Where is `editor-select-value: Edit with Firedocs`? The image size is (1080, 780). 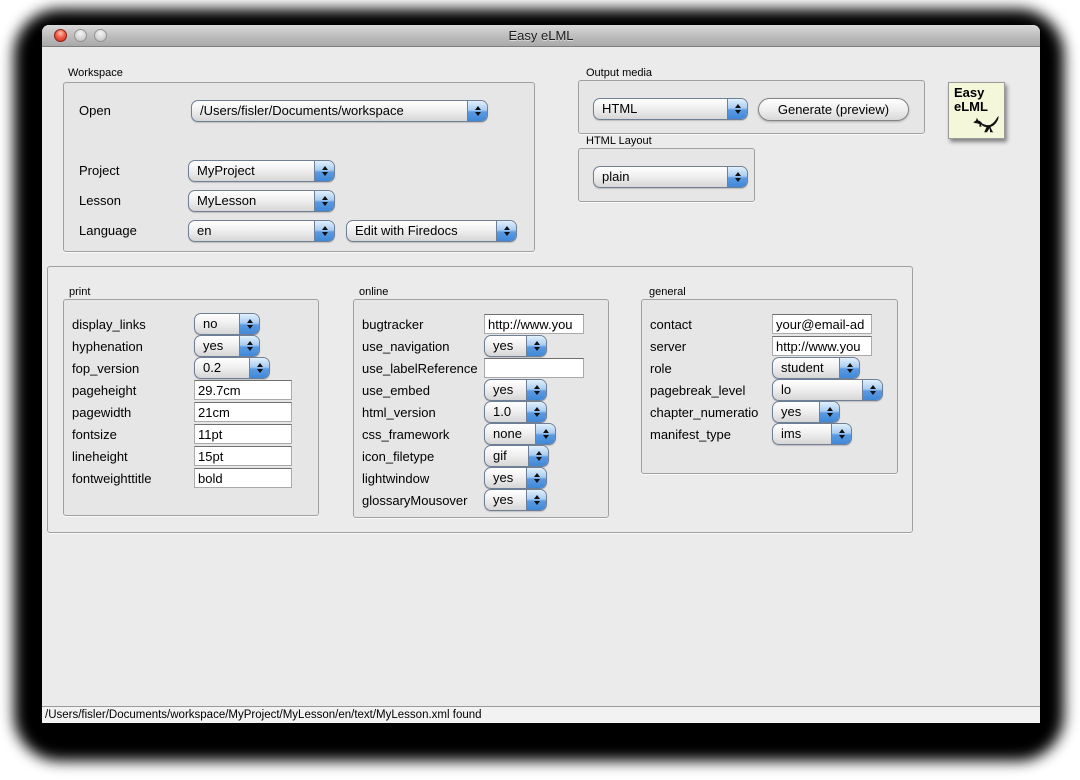
editor-select-value: Edit with Firedocs is located at coordinates (406, 230).